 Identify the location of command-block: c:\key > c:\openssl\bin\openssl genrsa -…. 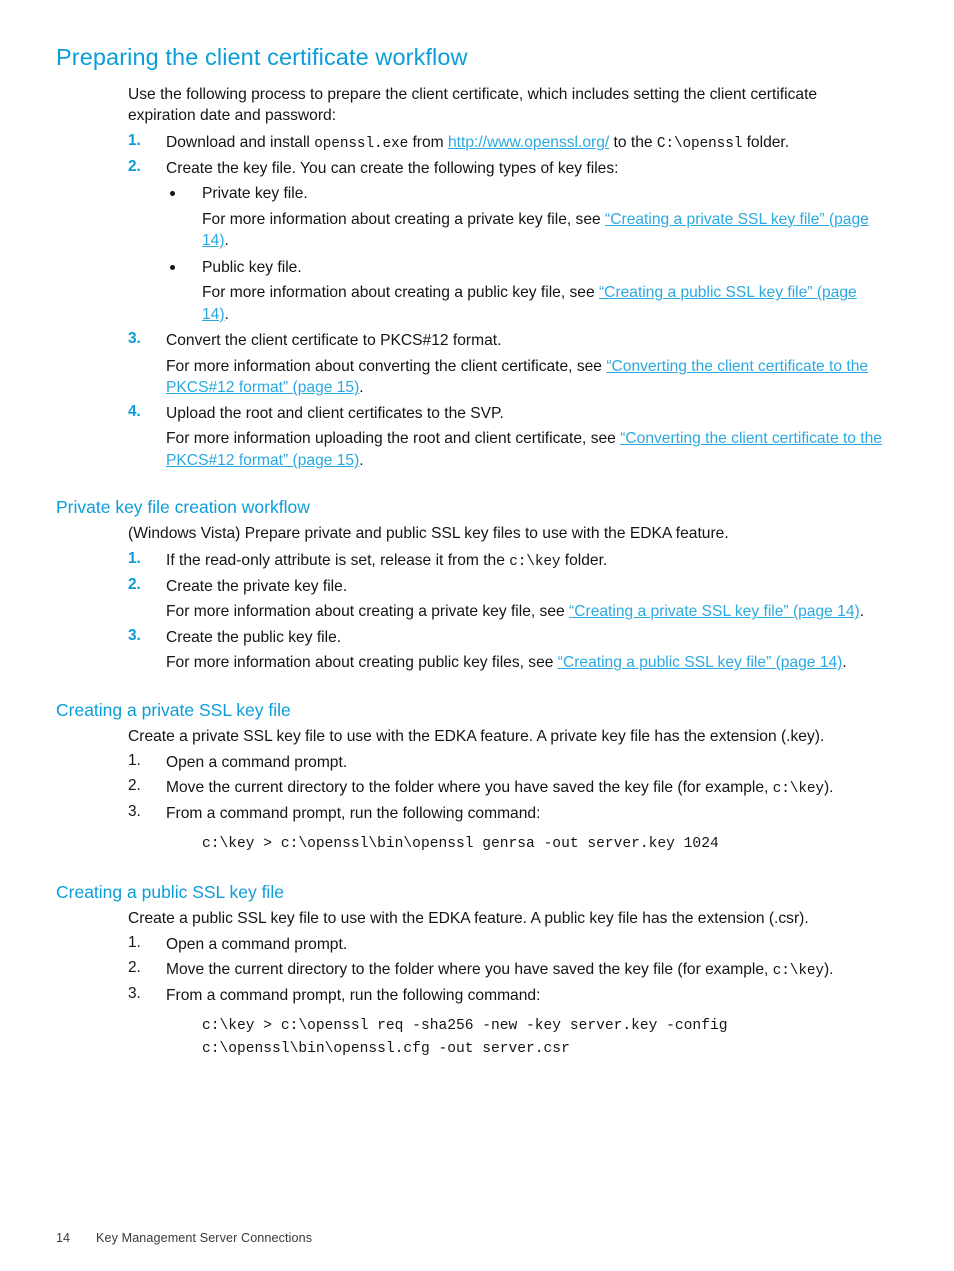
(460, 844).